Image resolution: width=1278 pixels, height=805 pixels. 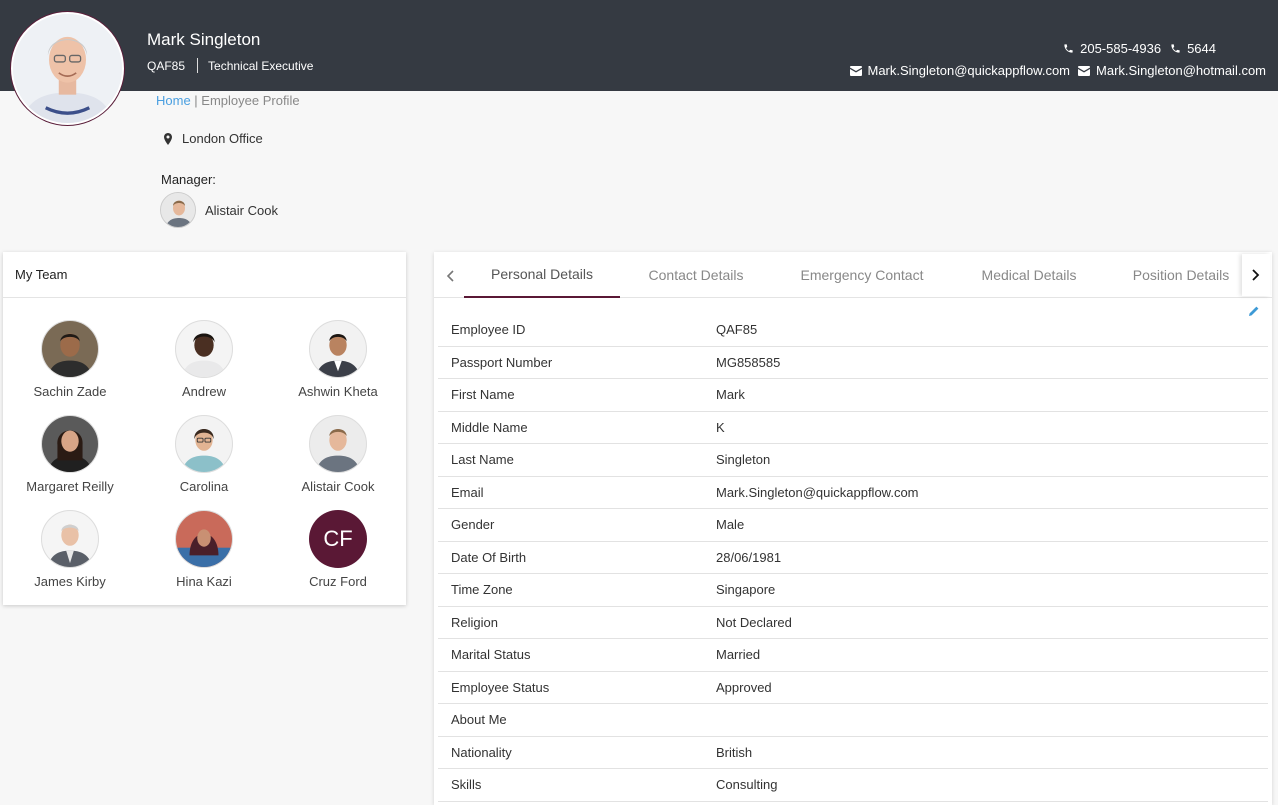 What do you see at coordinates (754, 622) in the screenshot?
I see `field-value: Not Declared` at bounding box center [754, 622].